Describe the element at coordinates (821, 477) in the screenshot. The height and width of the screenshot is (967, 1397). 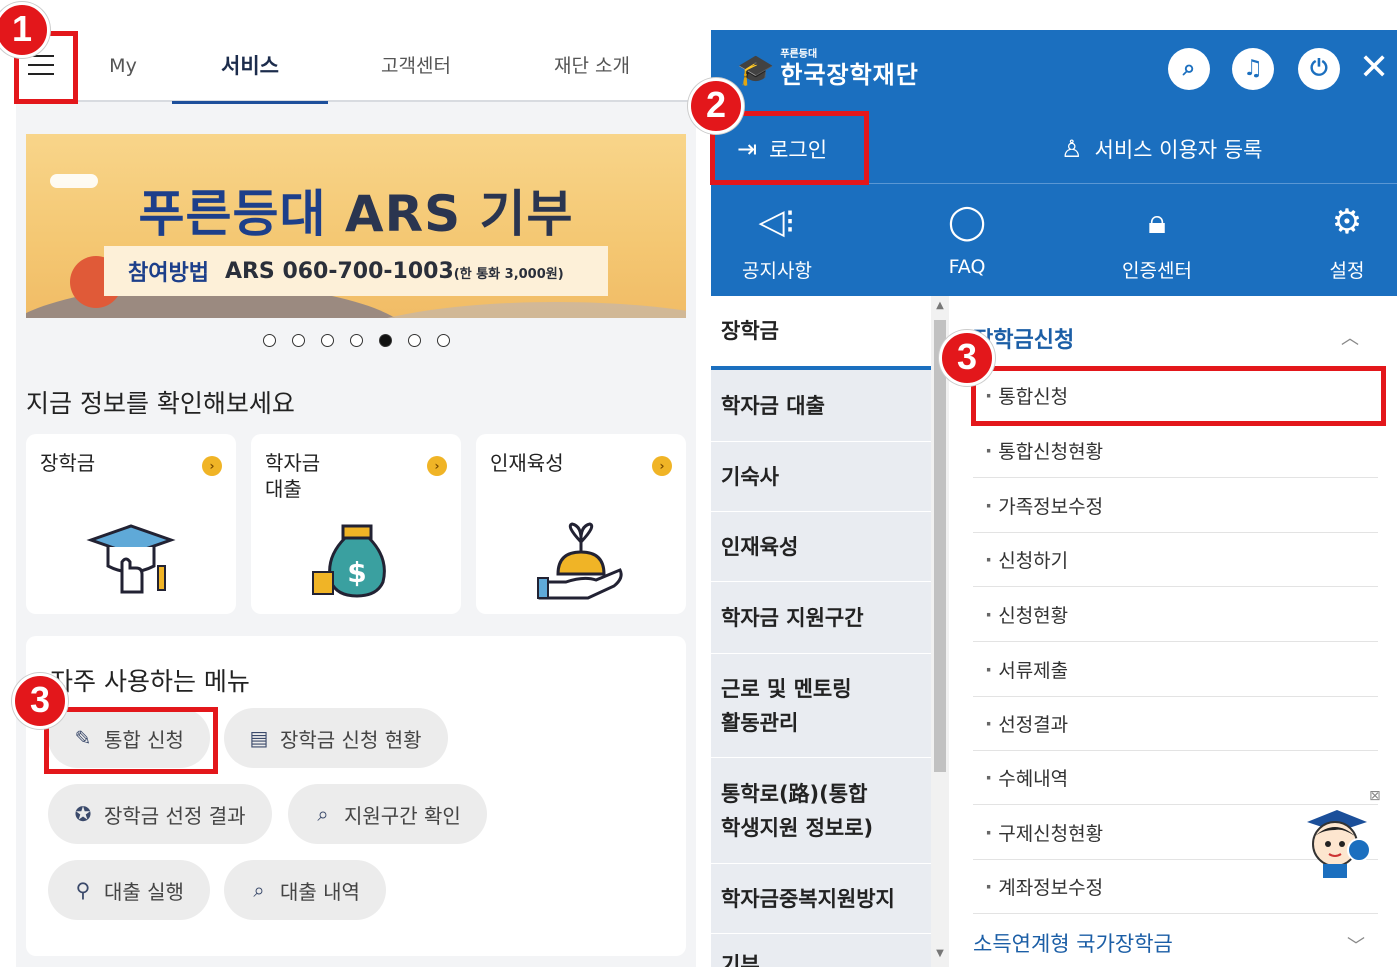
I see `category-dormitory: 기숙사` at that location.